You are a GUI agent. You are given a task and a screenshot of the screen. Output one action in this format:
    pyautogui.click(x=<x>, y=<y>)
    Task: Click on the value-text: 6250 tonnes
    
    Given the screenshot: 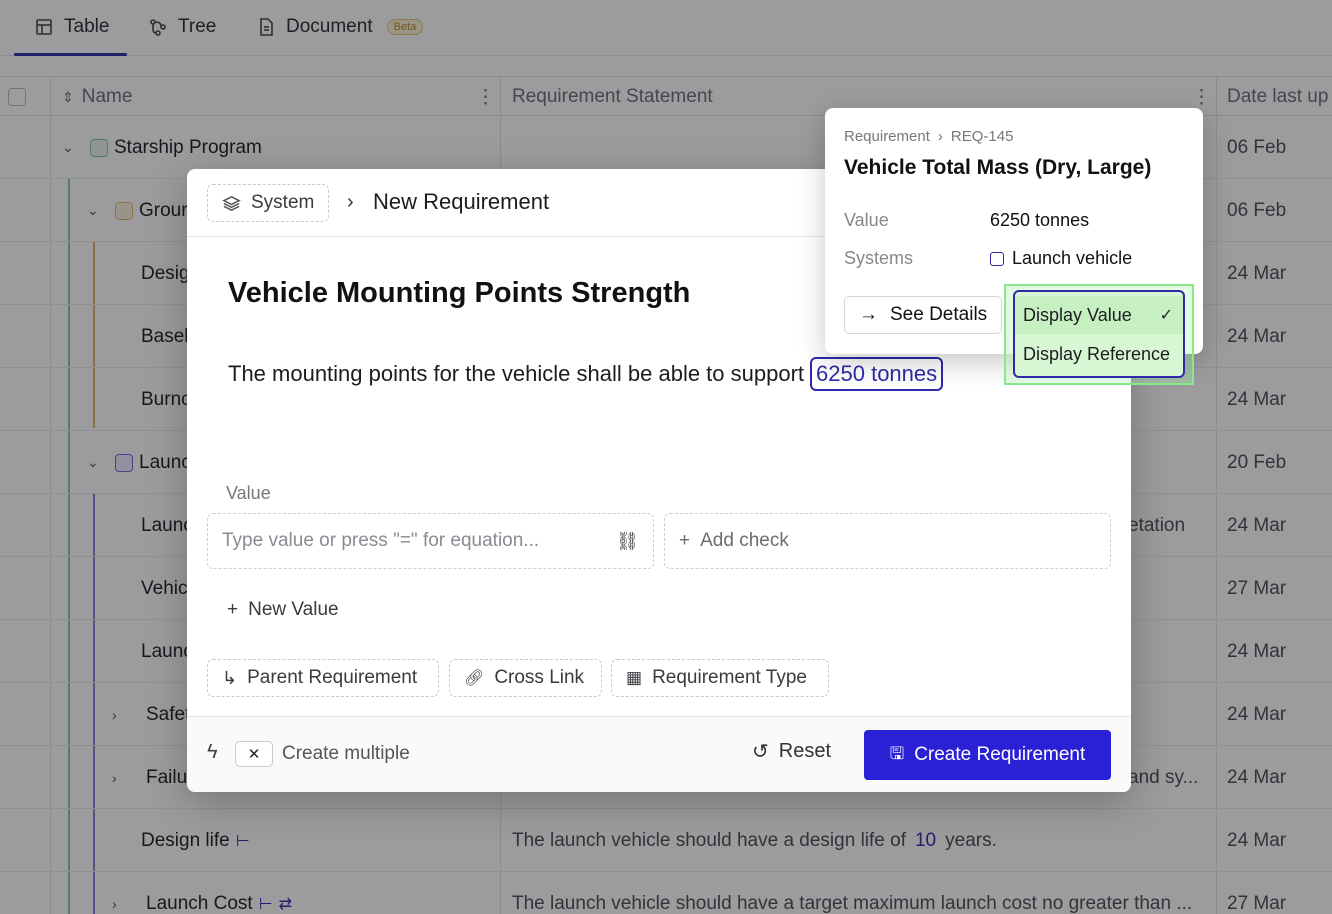 What is the action you would take?
    pyautogui.click(x=1040, y=220)
    